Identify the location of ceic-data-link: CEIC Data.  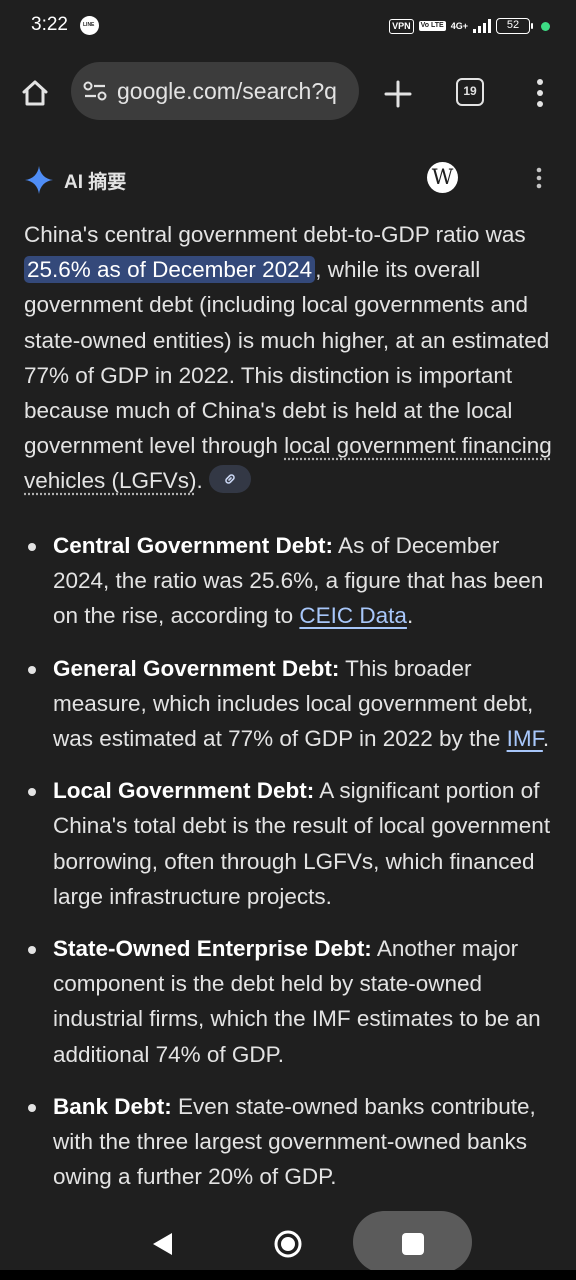
(353, 615).